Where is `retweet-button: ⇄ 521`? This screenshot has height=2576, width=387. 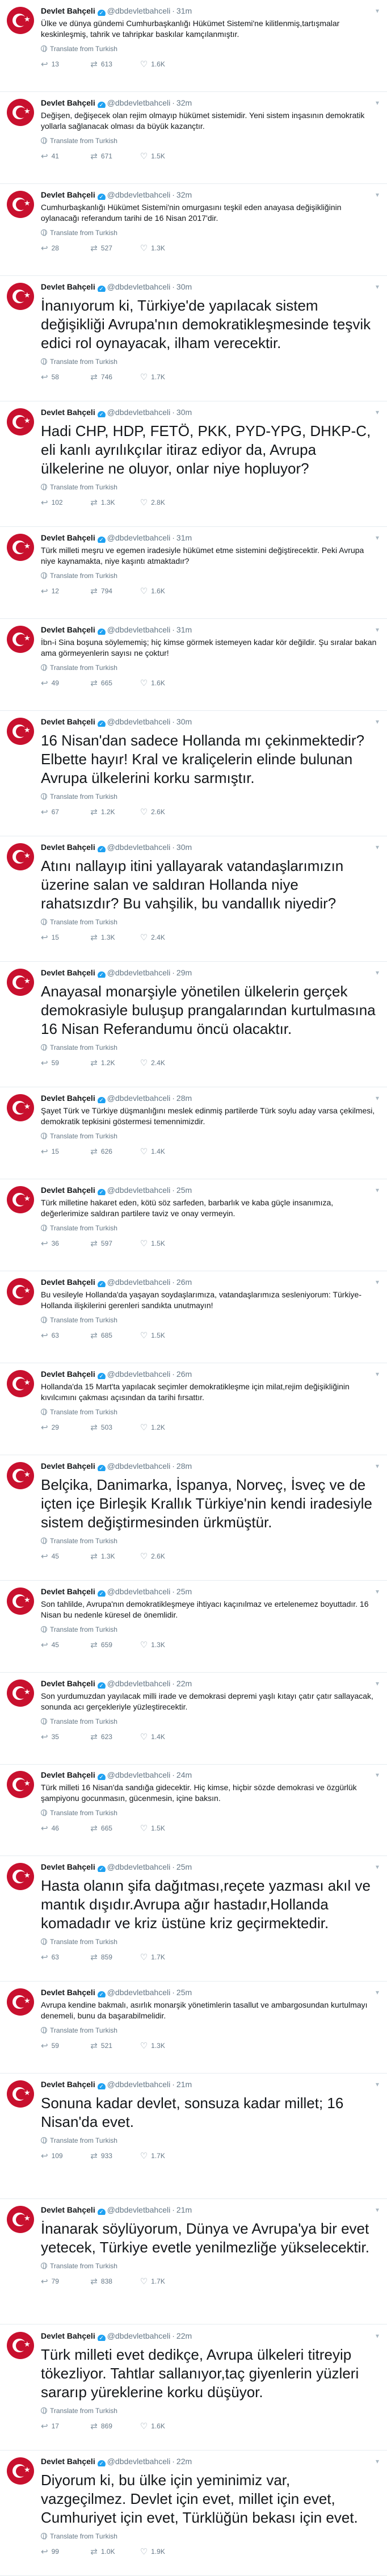 retweet-button: ⇄ 521 is located at coordinates (114, 2046).